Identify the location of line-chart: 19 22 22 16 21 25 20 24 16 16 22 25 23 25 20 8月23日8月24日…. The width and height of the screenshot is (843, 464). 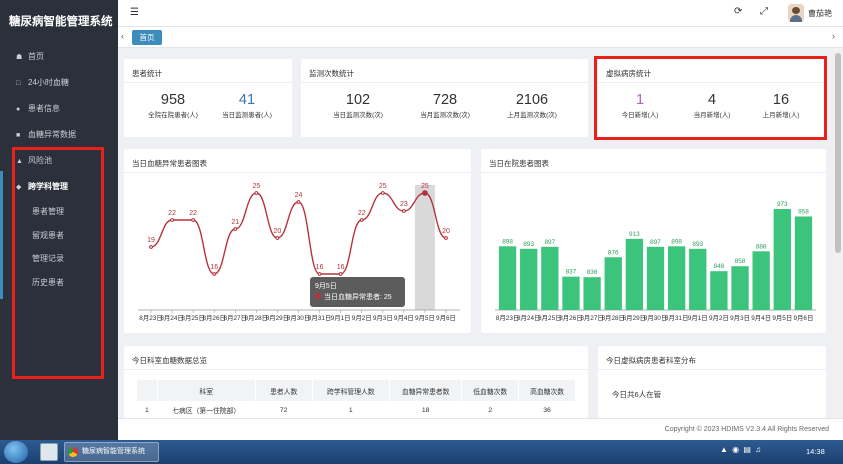
(299, 252).